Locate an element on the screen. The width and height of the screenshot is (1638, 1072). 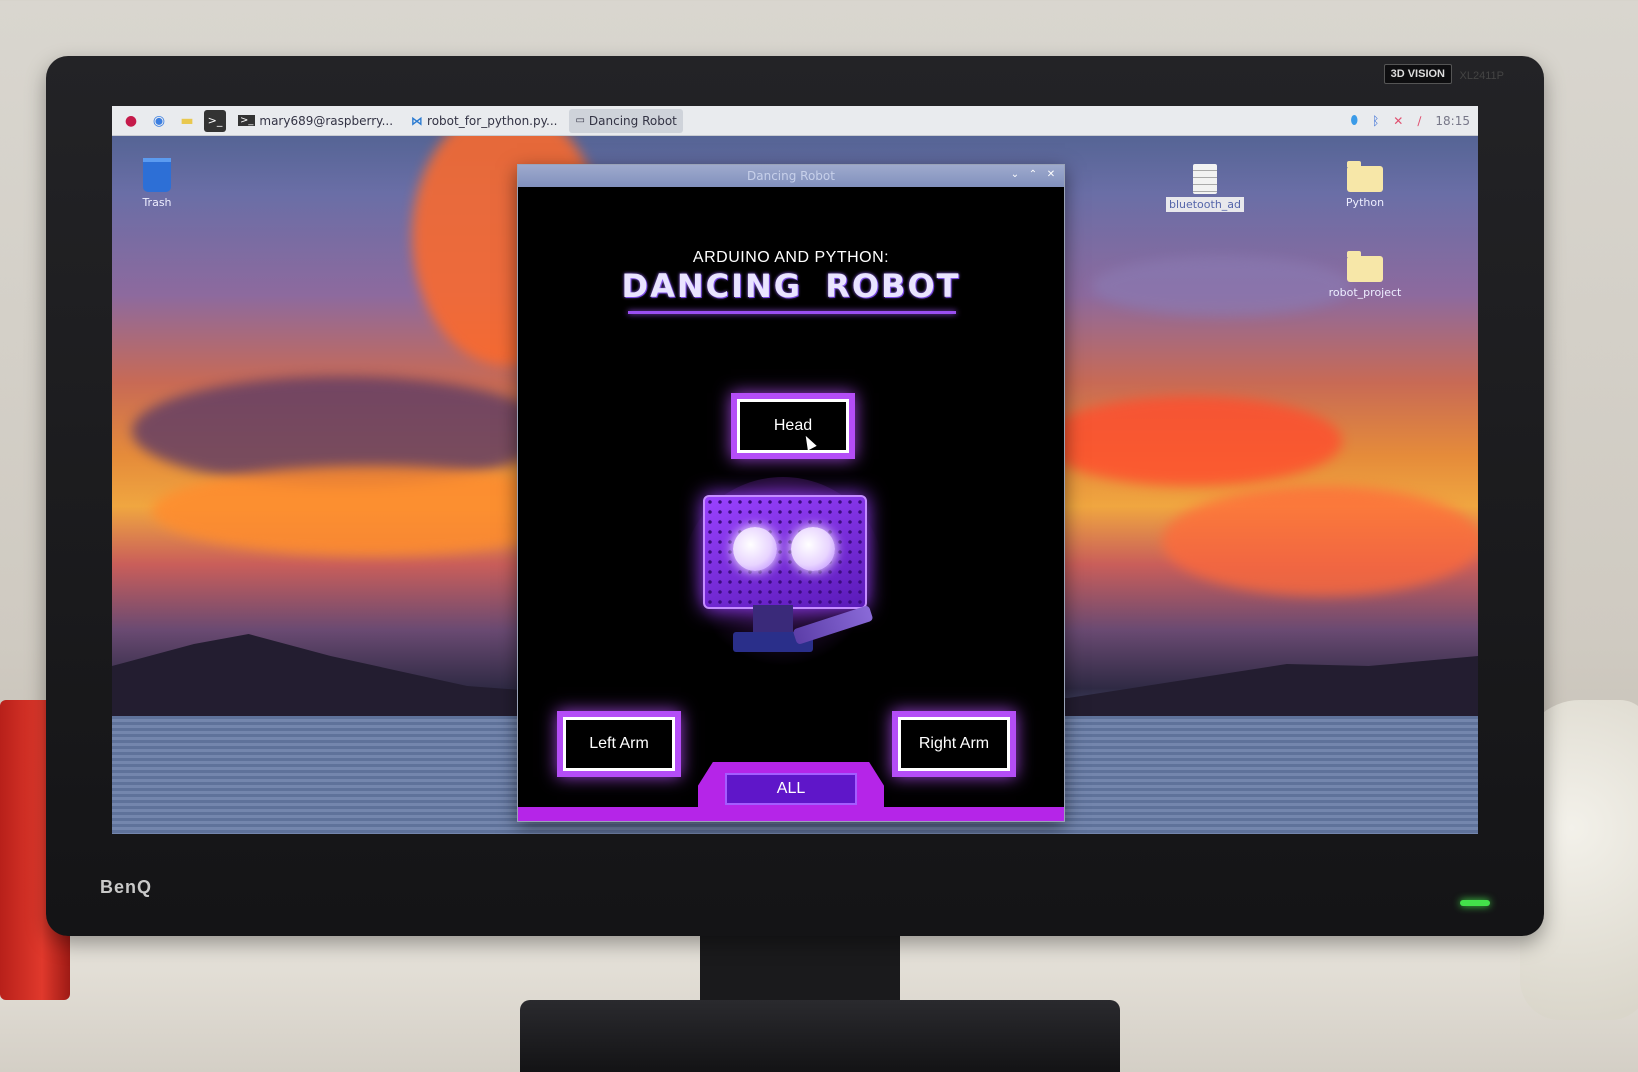
maximize-icon: ⌃ is located at coordinates (1033, 175).